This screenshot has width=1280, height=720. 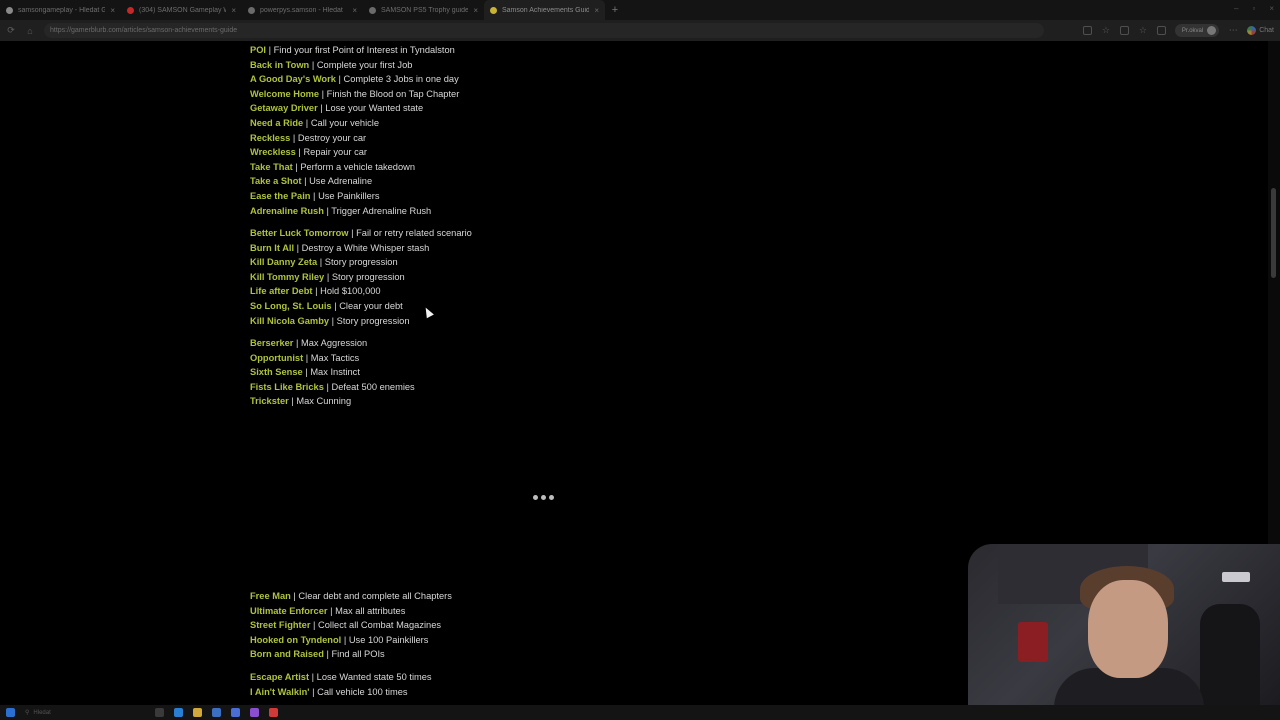 I want to click on start-icon, so click(x=10, y=712).